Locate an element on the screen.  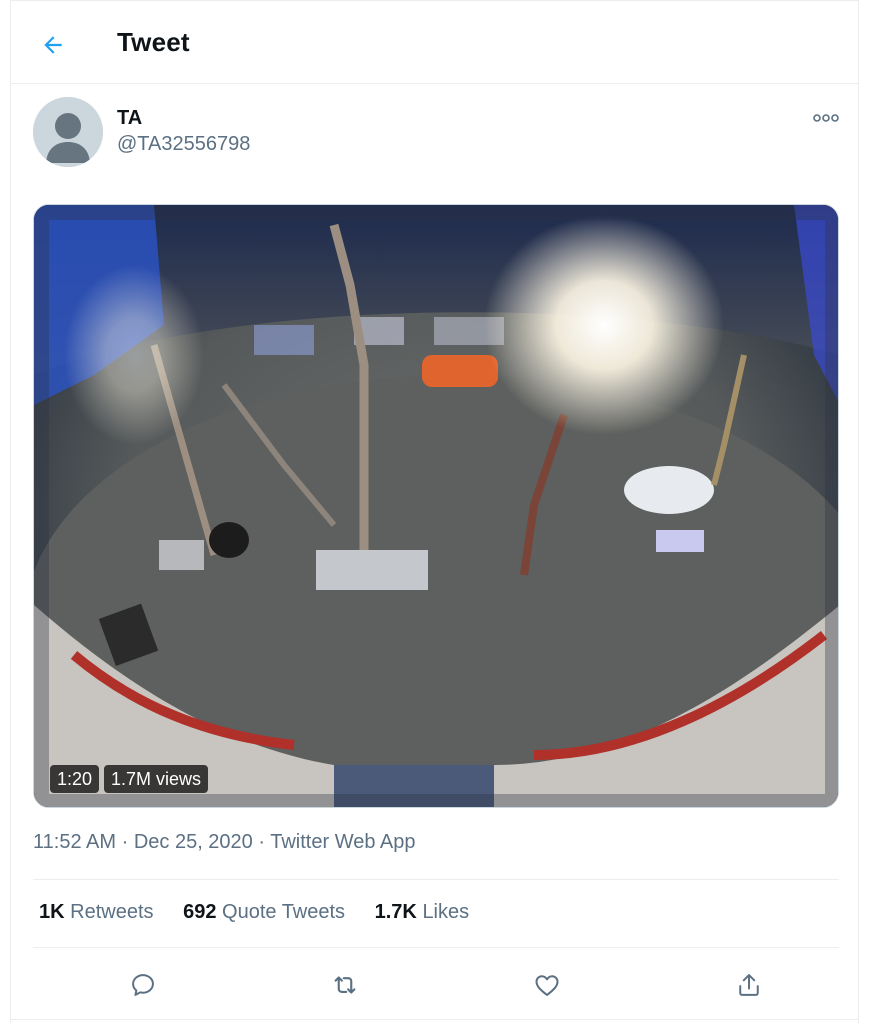
share-button is located at coordinates (749, 985).